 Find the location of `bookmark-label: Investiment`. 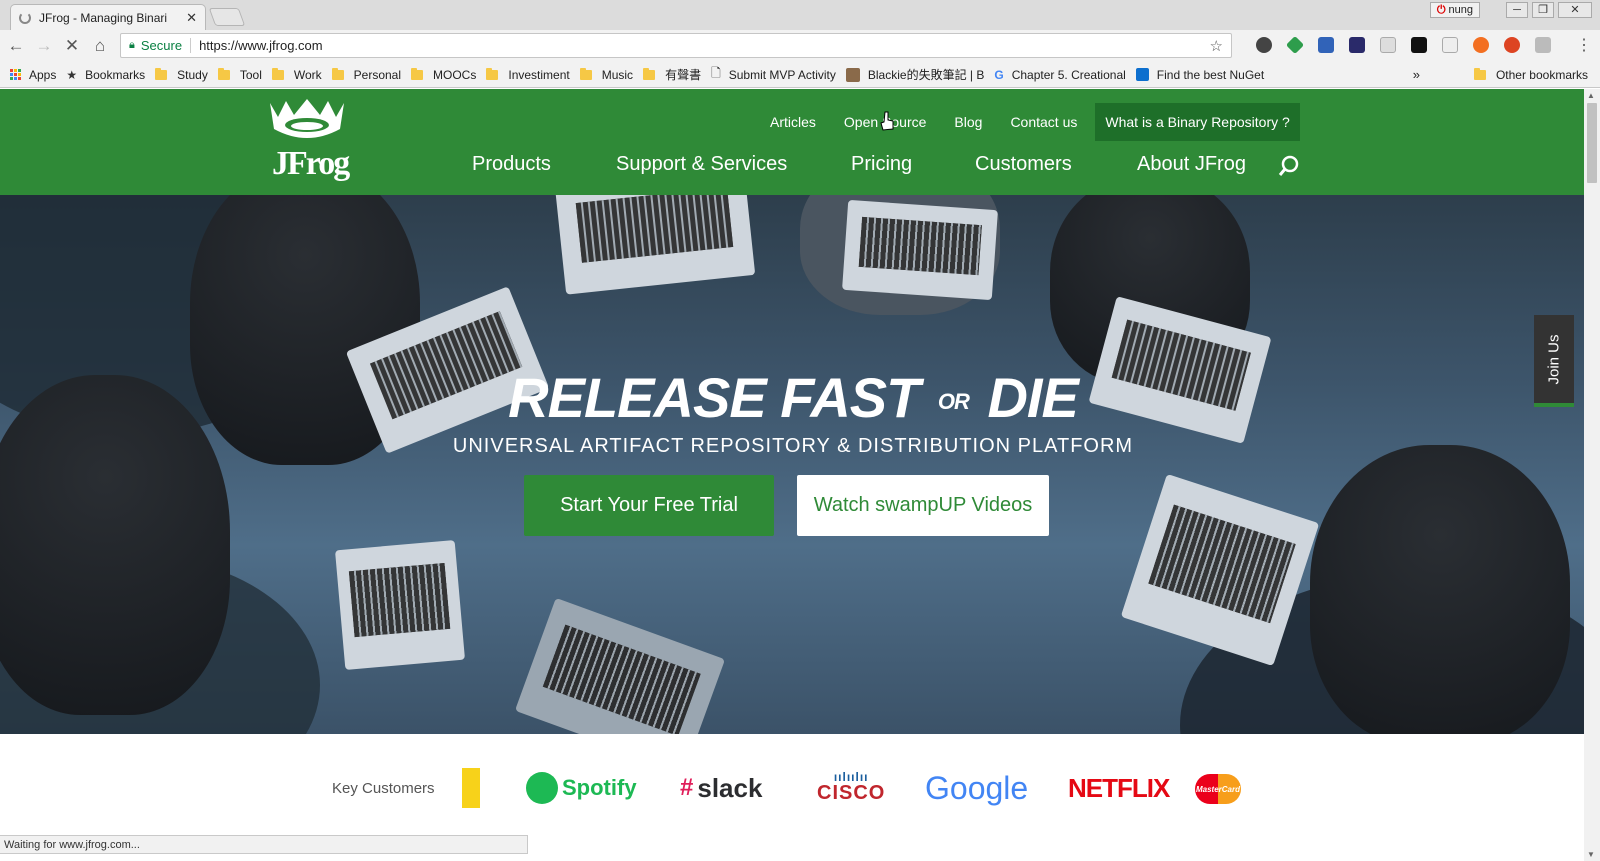

bookmark-label: Investiment is located at coordinates (539, 74).